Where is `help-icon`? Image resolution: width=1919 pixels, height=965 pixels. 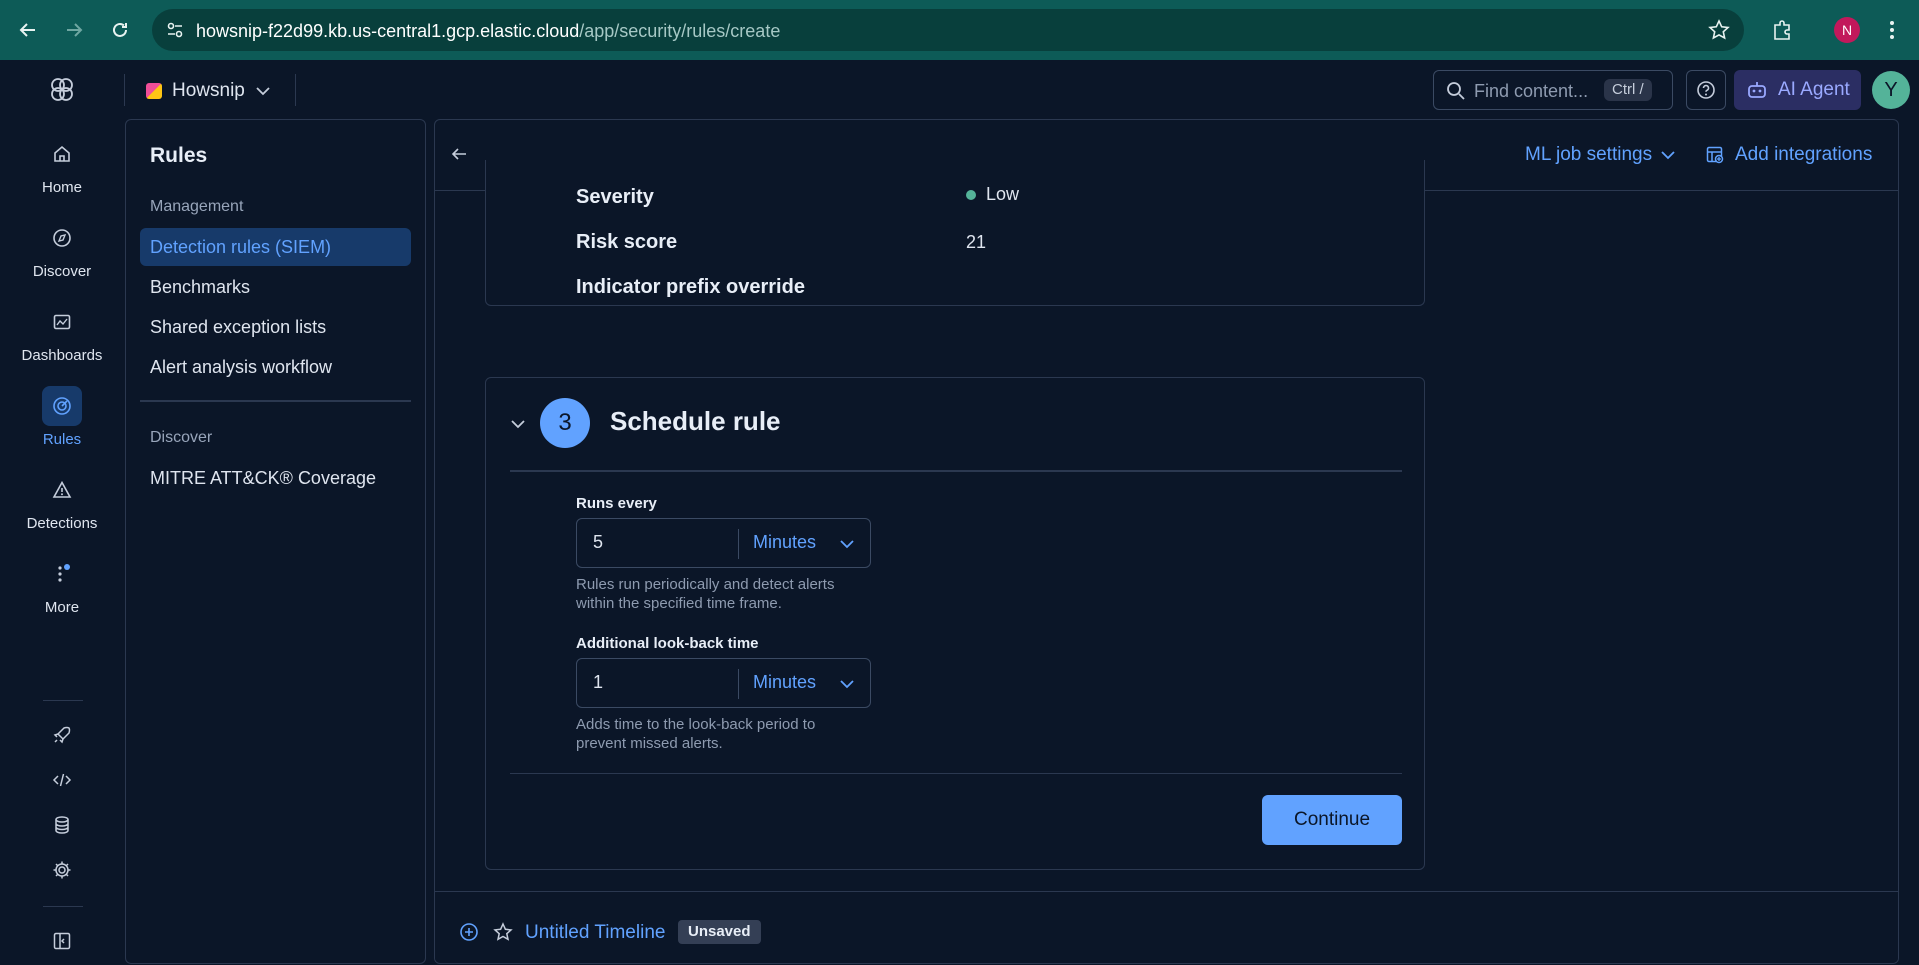 help-icon is located at coordinates (1706, 90).